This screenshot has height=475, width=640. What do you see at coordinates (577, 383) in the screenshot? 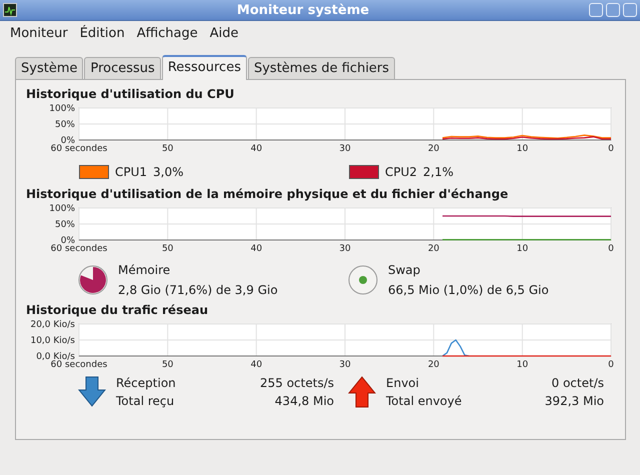
I see `rate-value: 0 octet/s` at bounding box center [577, 383].